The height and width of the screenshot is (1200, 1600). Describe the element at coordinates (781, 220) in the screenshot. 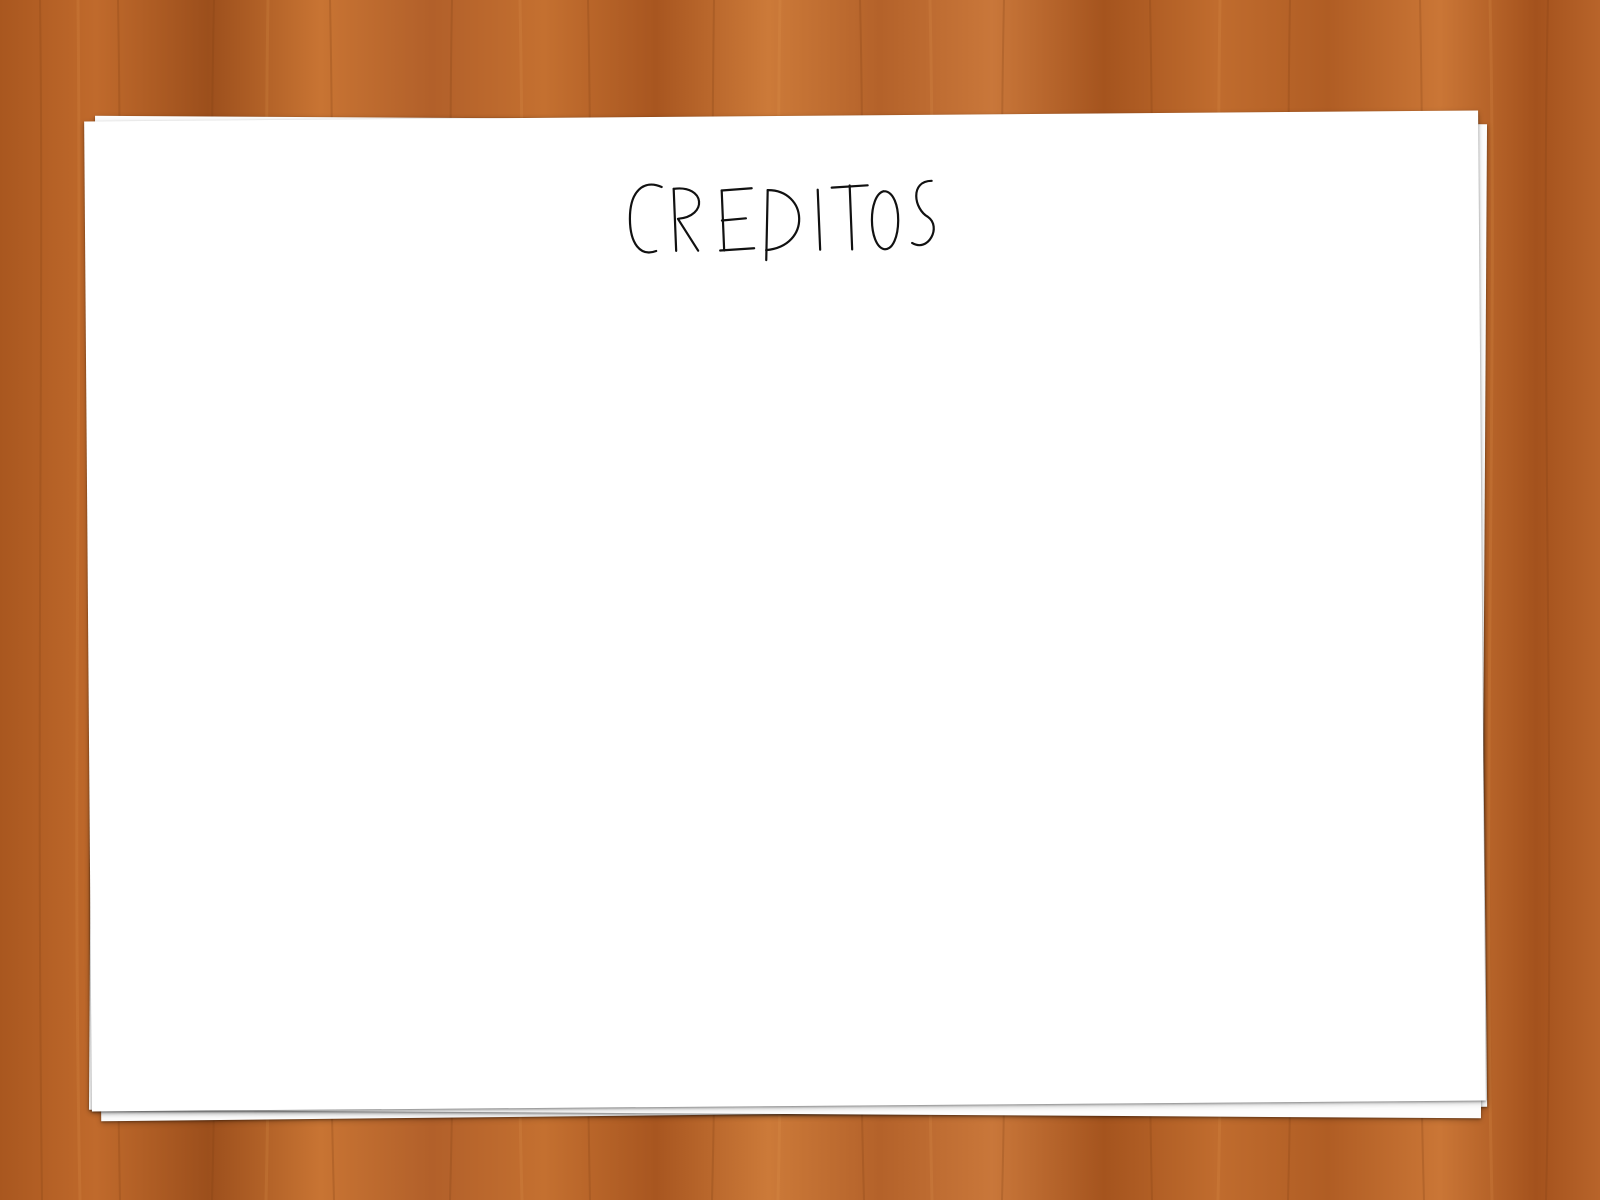

I see `handwritten-title-drawing` at that location.